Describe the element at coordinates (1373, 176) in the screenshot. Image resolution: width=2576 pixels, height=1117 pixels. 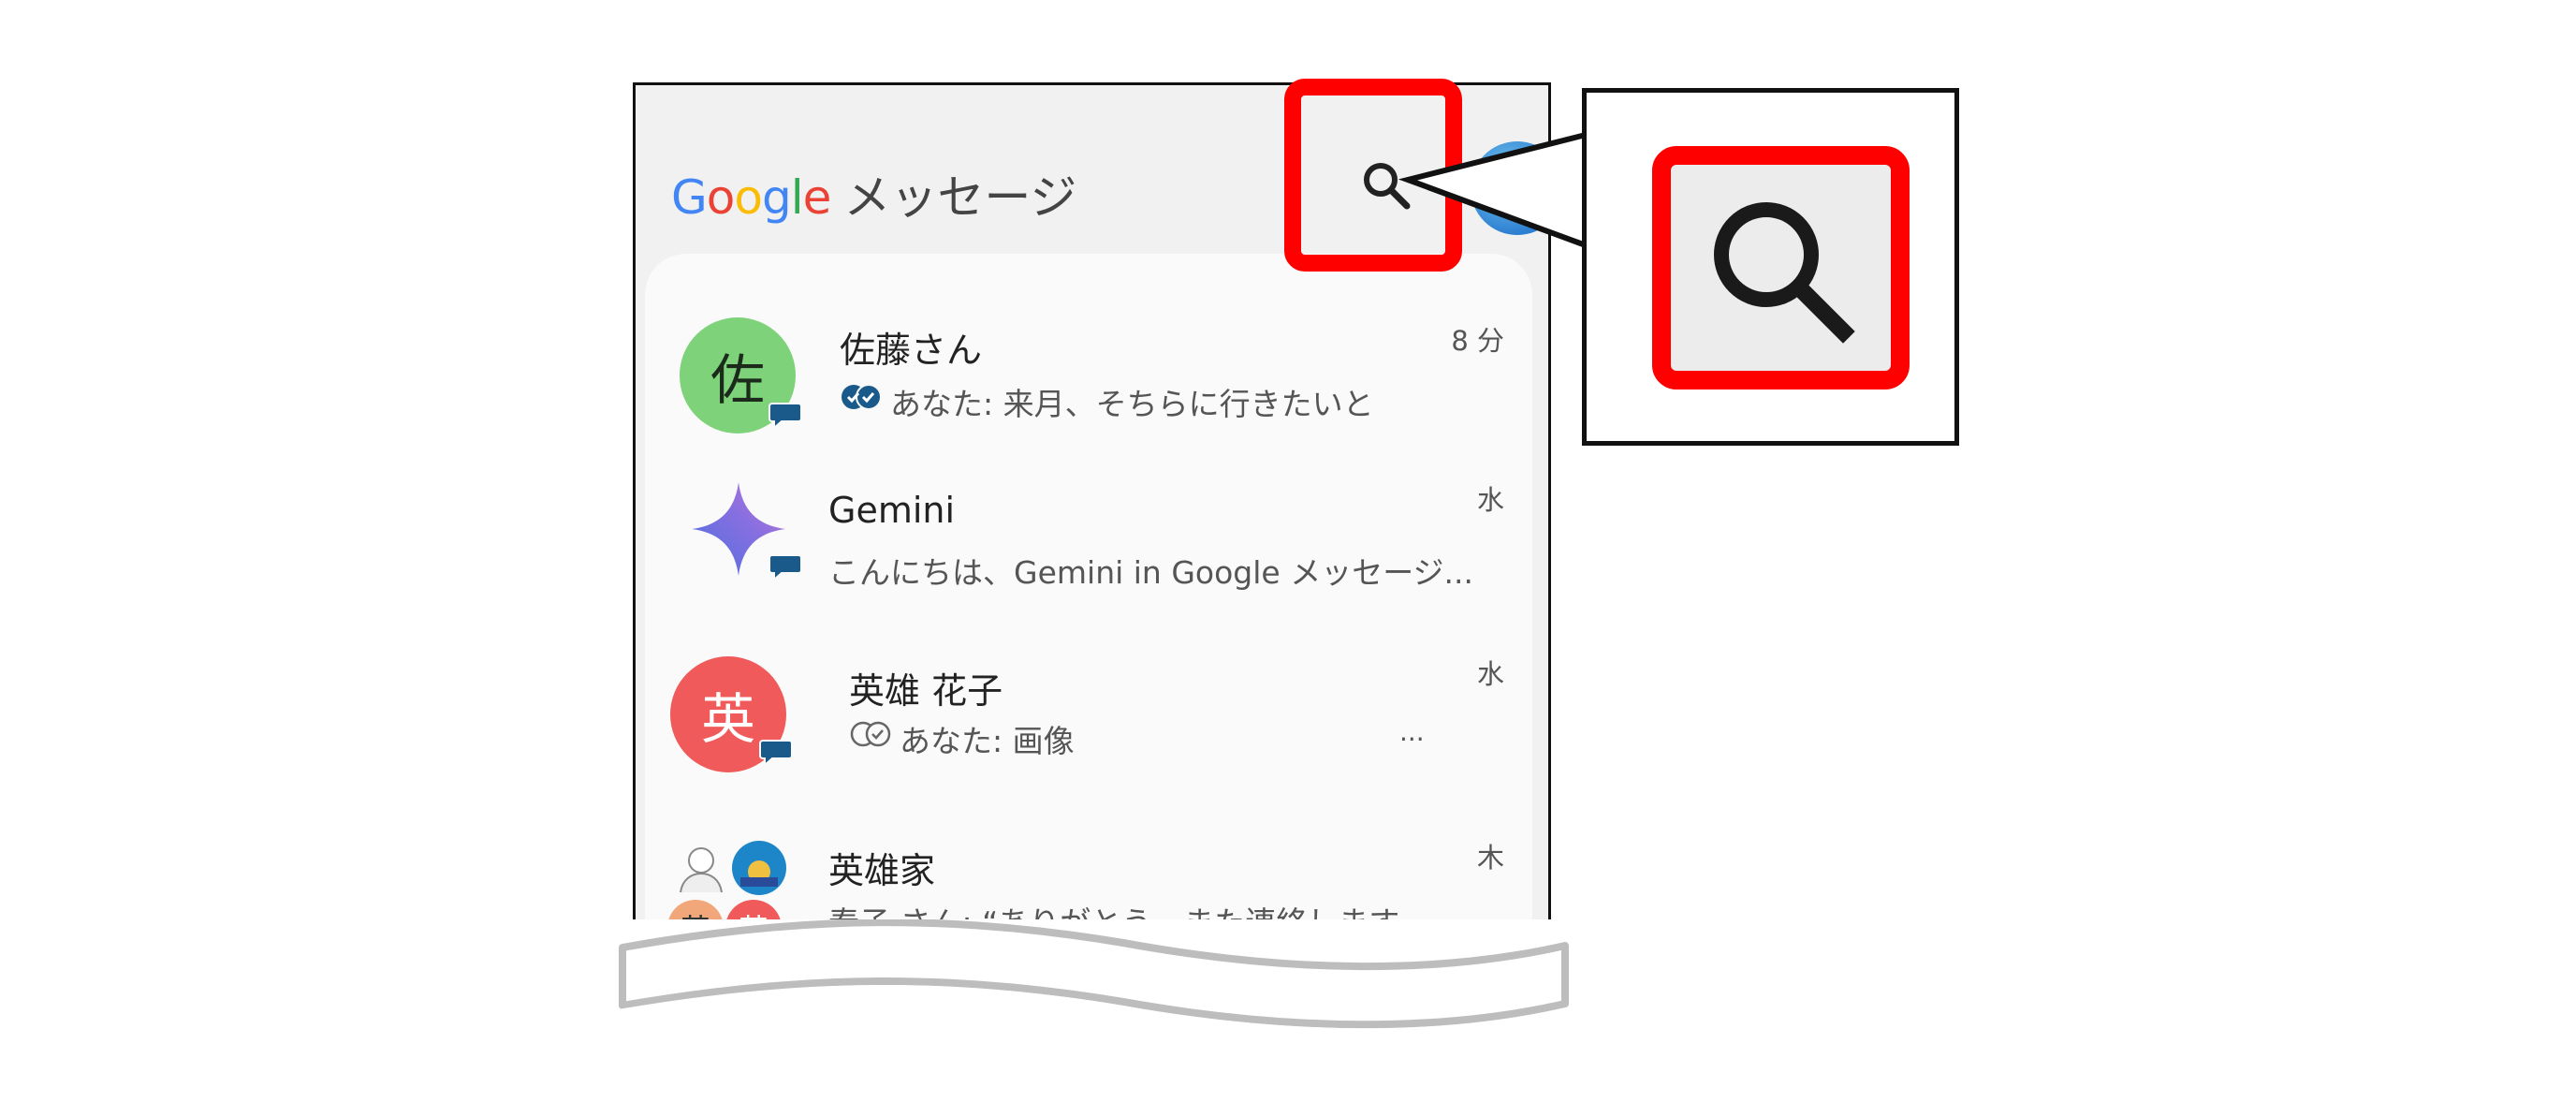
I see `search-highlight-box` at that location.